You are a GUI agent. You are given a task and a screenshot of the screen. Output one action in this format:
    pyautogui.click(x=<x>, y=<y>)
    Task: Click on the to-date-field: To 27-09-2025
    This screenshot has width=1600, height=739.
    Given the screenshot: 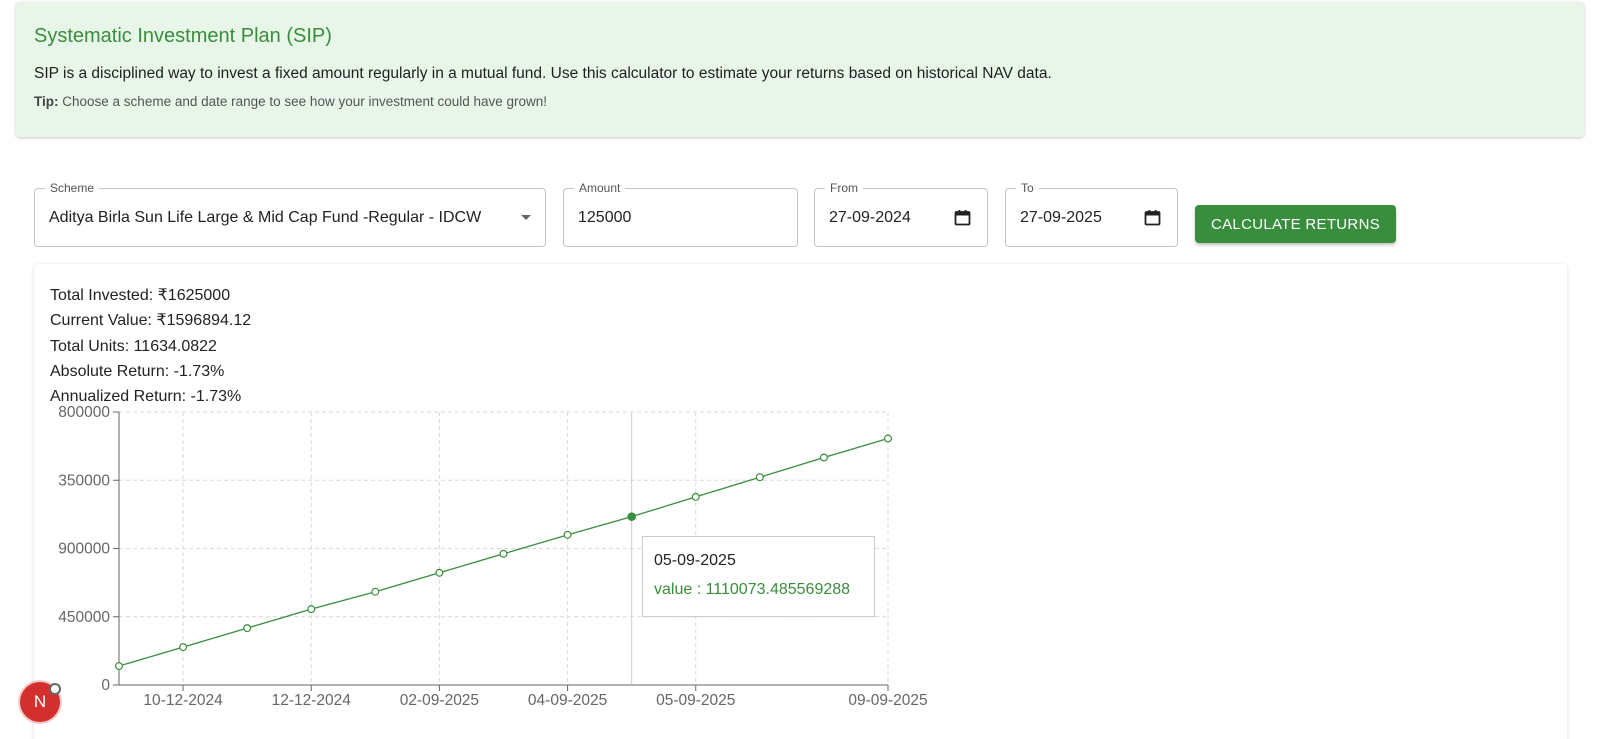 What is the action you would take?
    pyautogui.click(x=1091, y=214)
    